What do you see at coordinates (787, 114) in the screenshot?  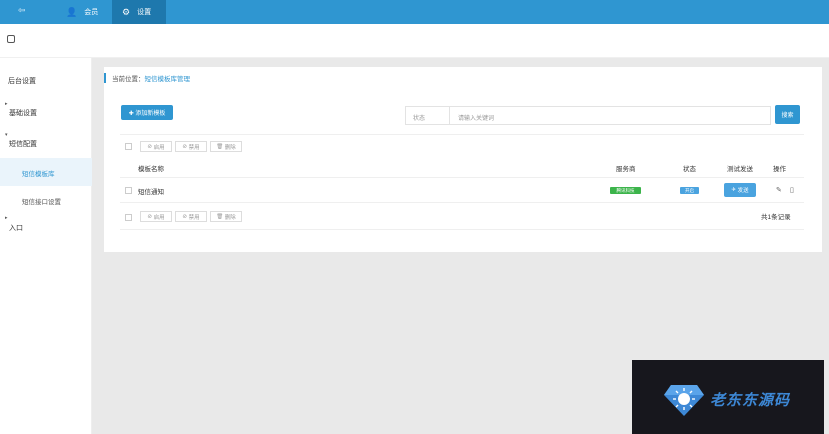 I see `search-button: 搜索` at bounding box center [787, 114].